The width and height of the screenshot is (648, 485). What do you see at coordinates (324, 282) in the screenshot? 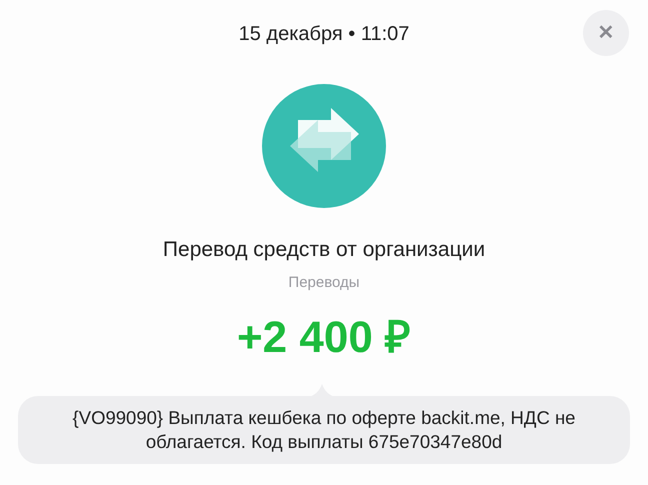
I see `category-label: Переводы` at bounding box center [324, 282].